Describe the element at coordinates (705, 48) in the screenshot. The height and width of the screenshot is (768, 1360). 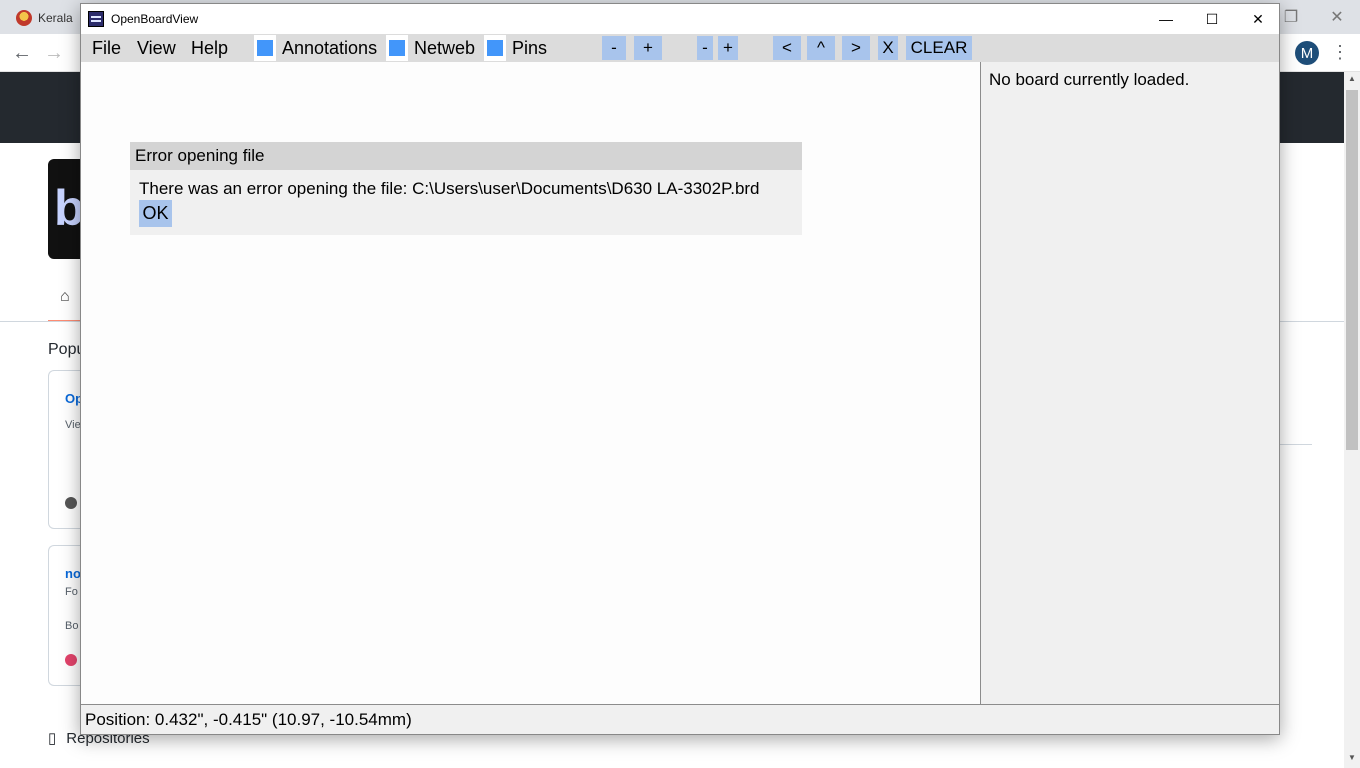
I see `step-down-button: -` at that location.